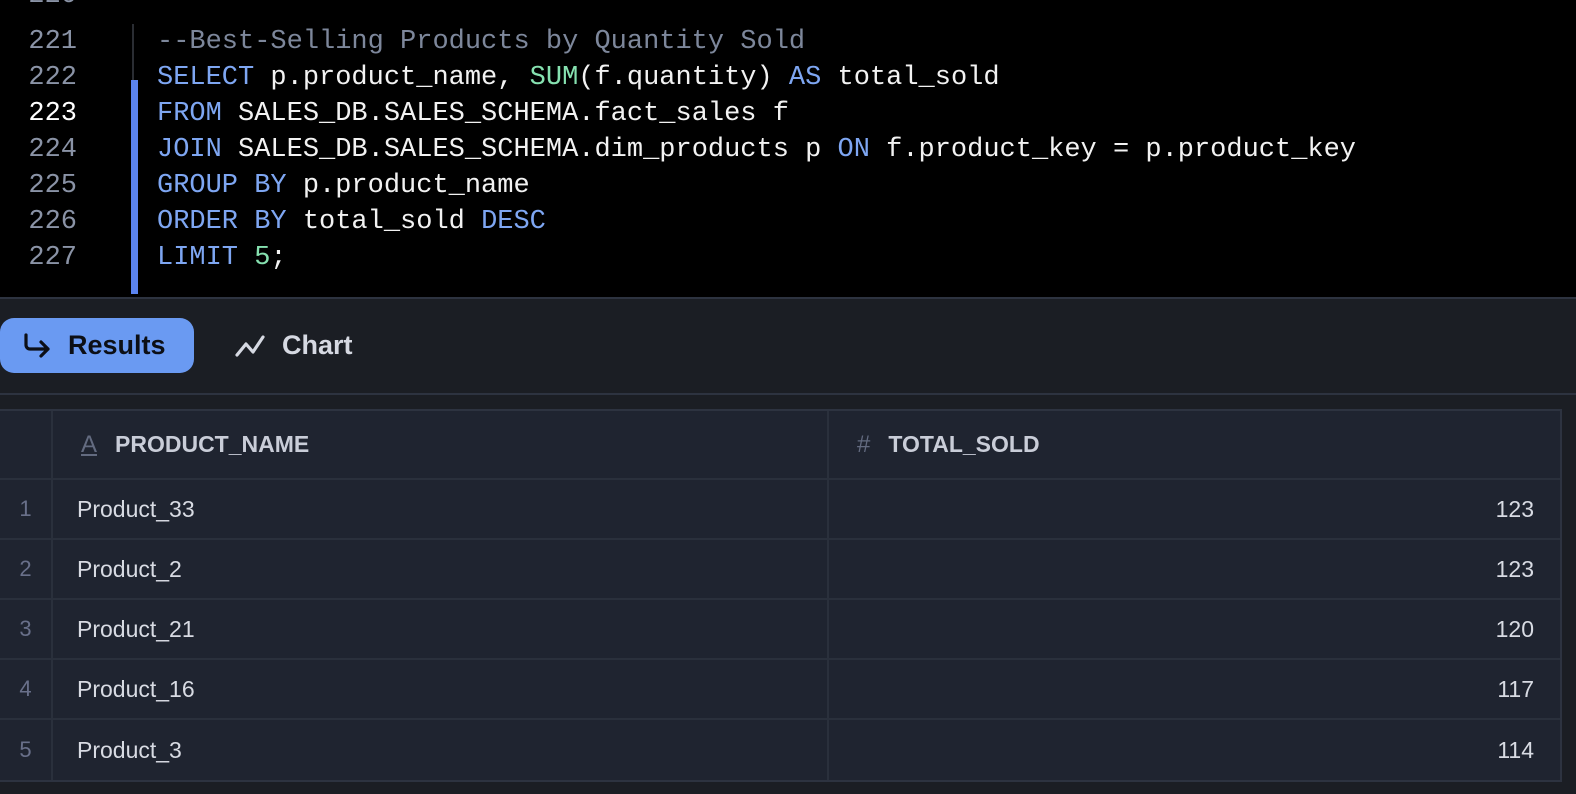 The image size is (1576, 794). I want to click on table-header: A PRODUCT_NAME # TOTAL_SOLD, so click(780, 445).